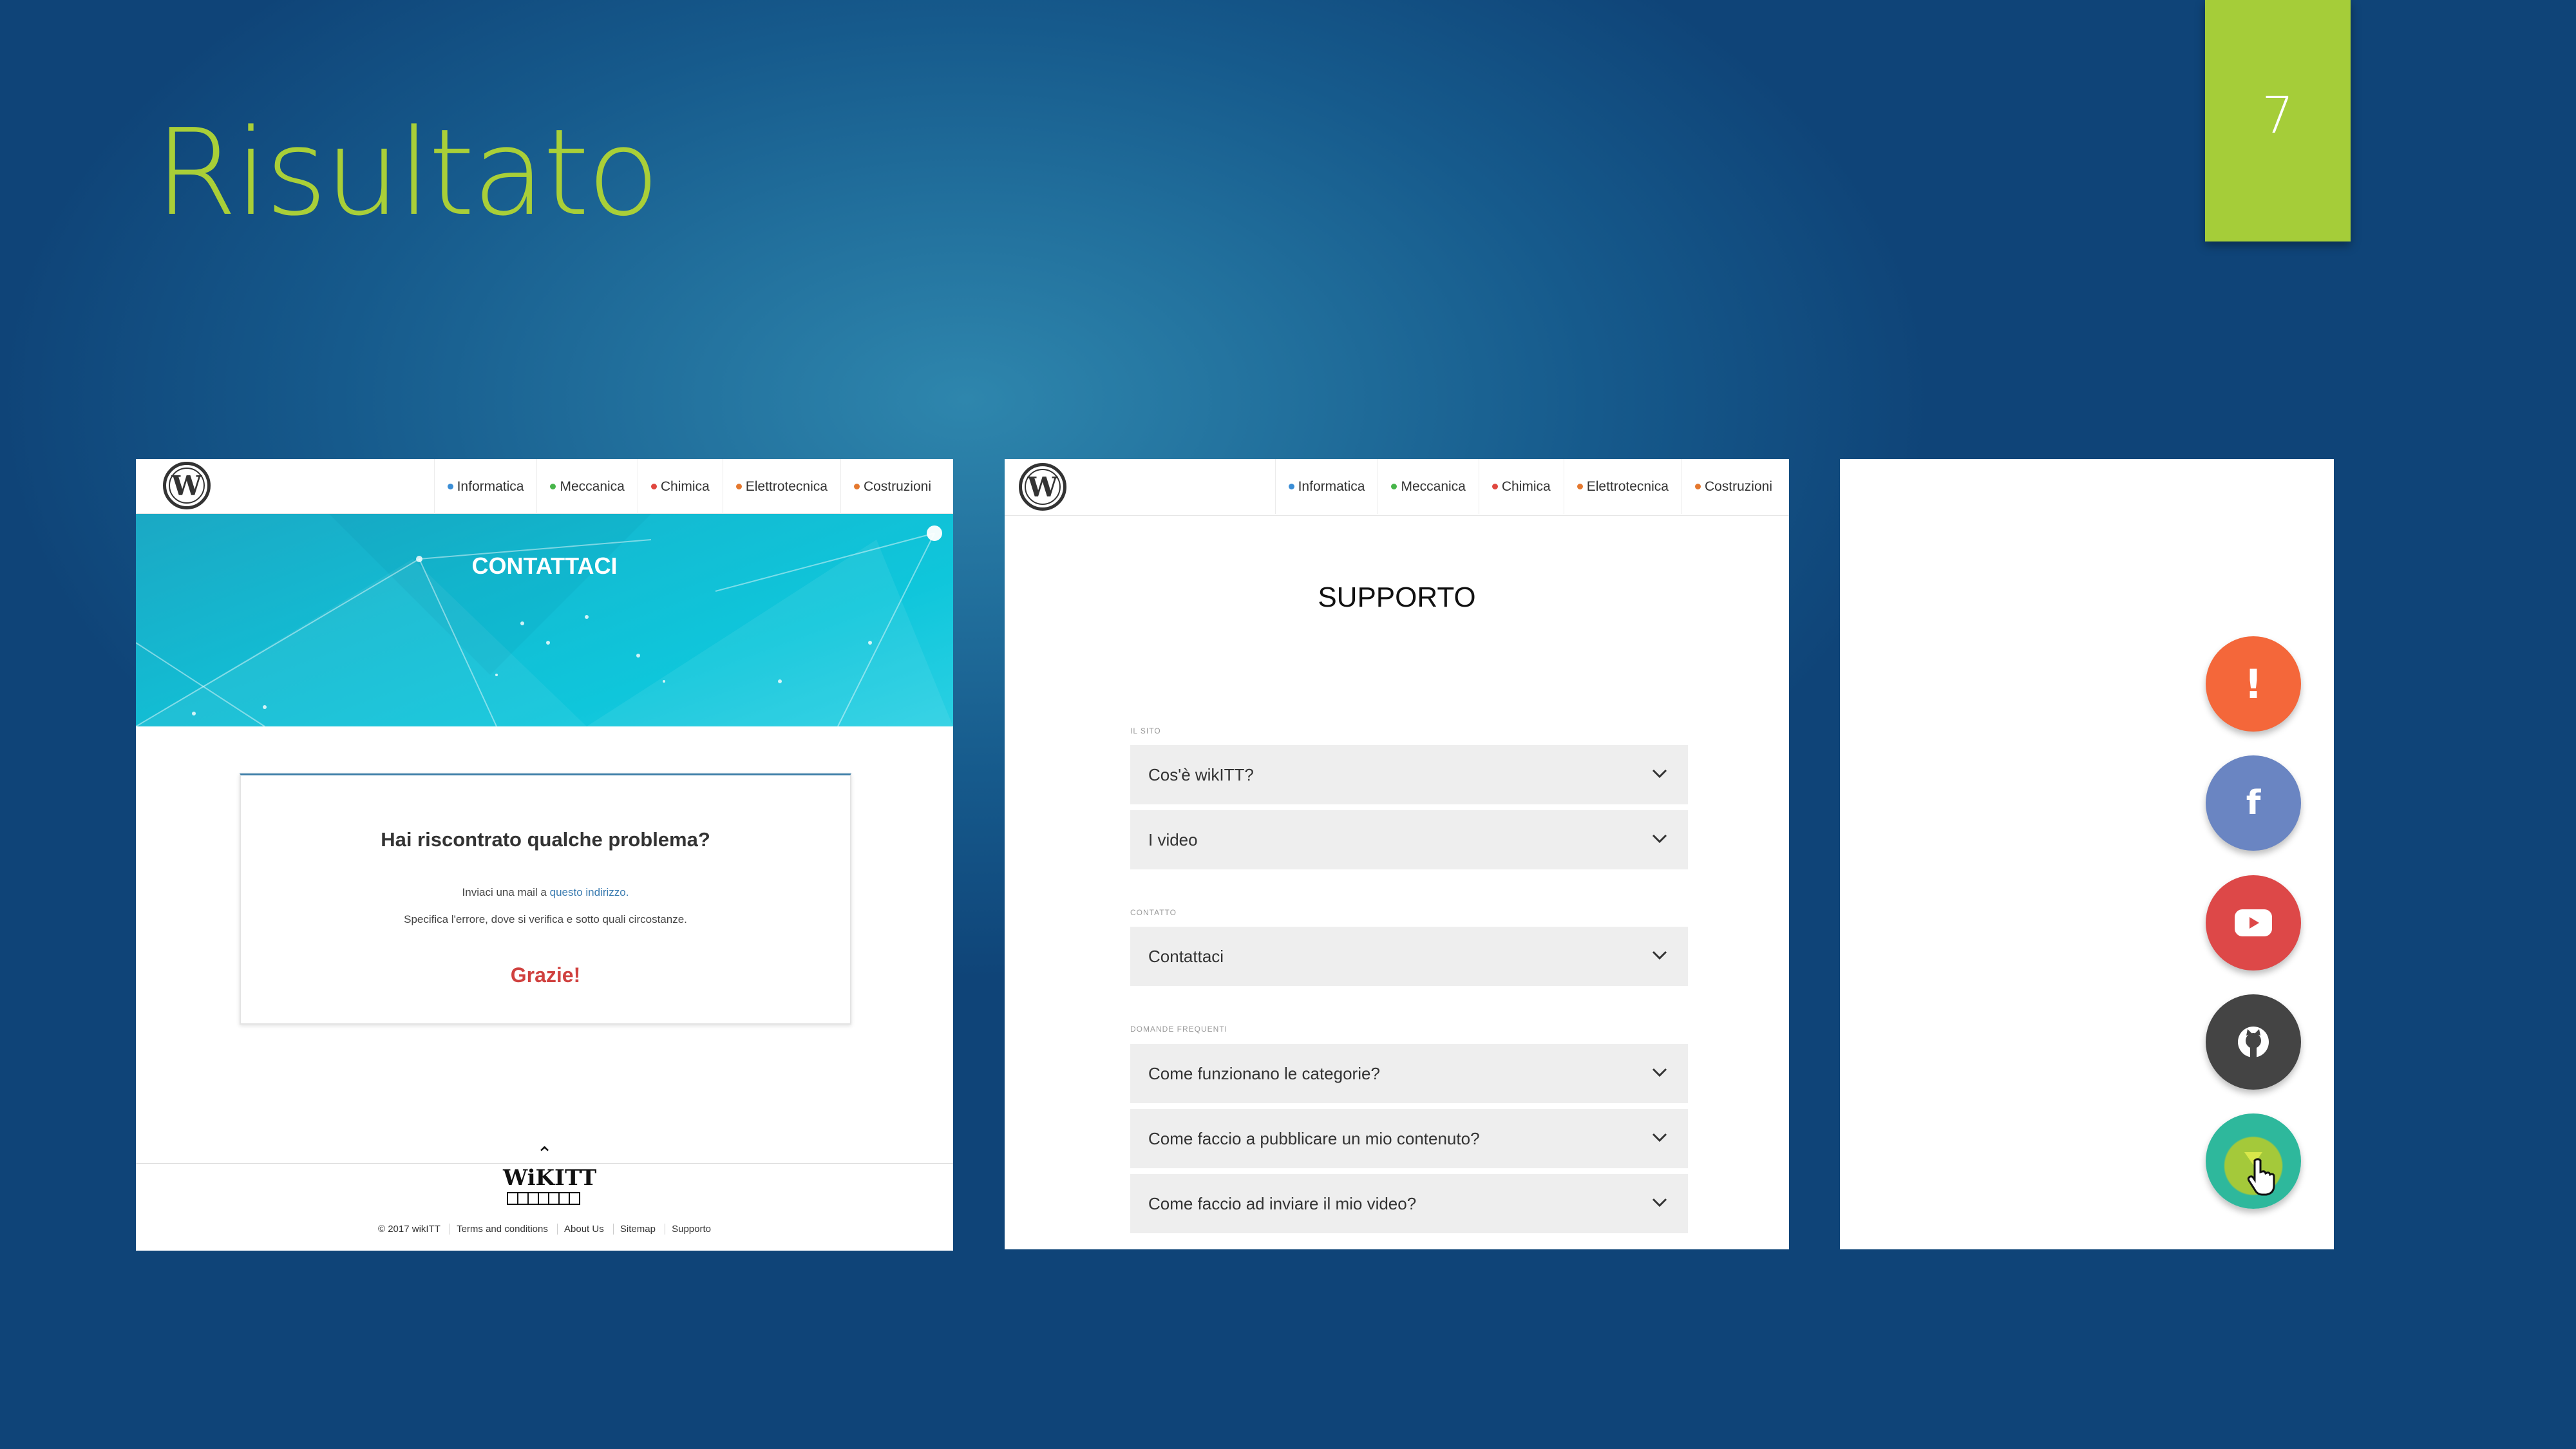 The height and width of the screenshot is (1449, 2576). Describe the element at coordinates (545, 840) in the screenshot. I see `card-title: Hai riscontrato qualche problema?` at that location.